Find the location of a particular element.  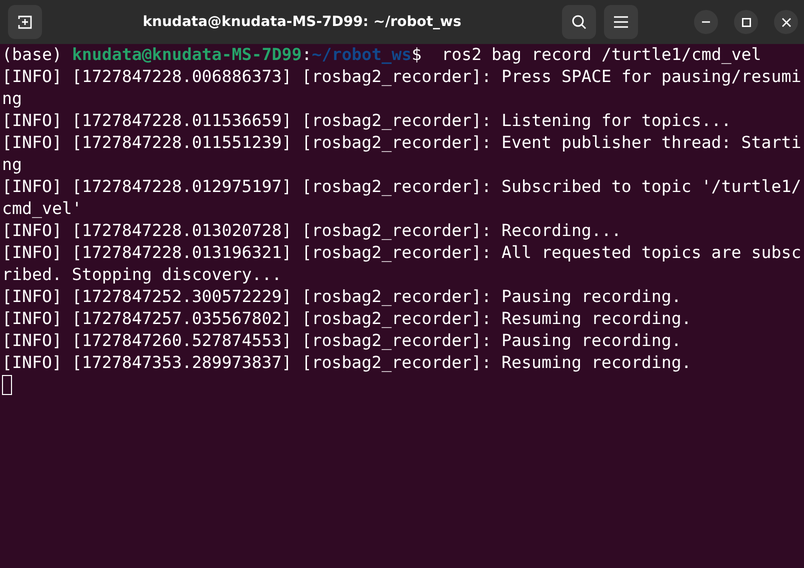

menu-icon is located at coordinates (621, 22).